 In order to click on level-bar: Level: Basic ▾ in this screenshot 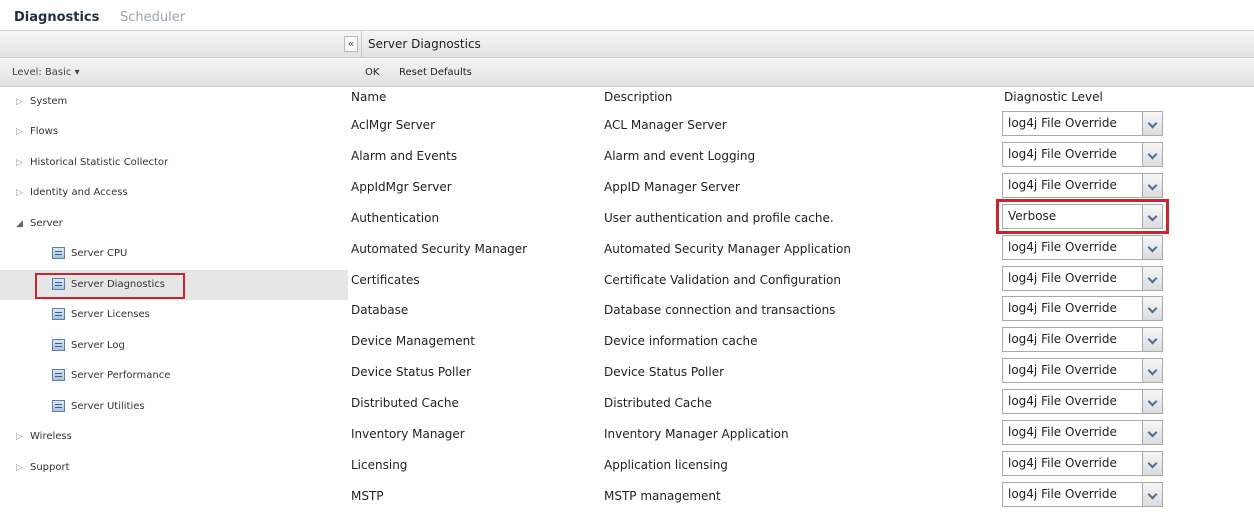, I will do `click(174, 73)`.